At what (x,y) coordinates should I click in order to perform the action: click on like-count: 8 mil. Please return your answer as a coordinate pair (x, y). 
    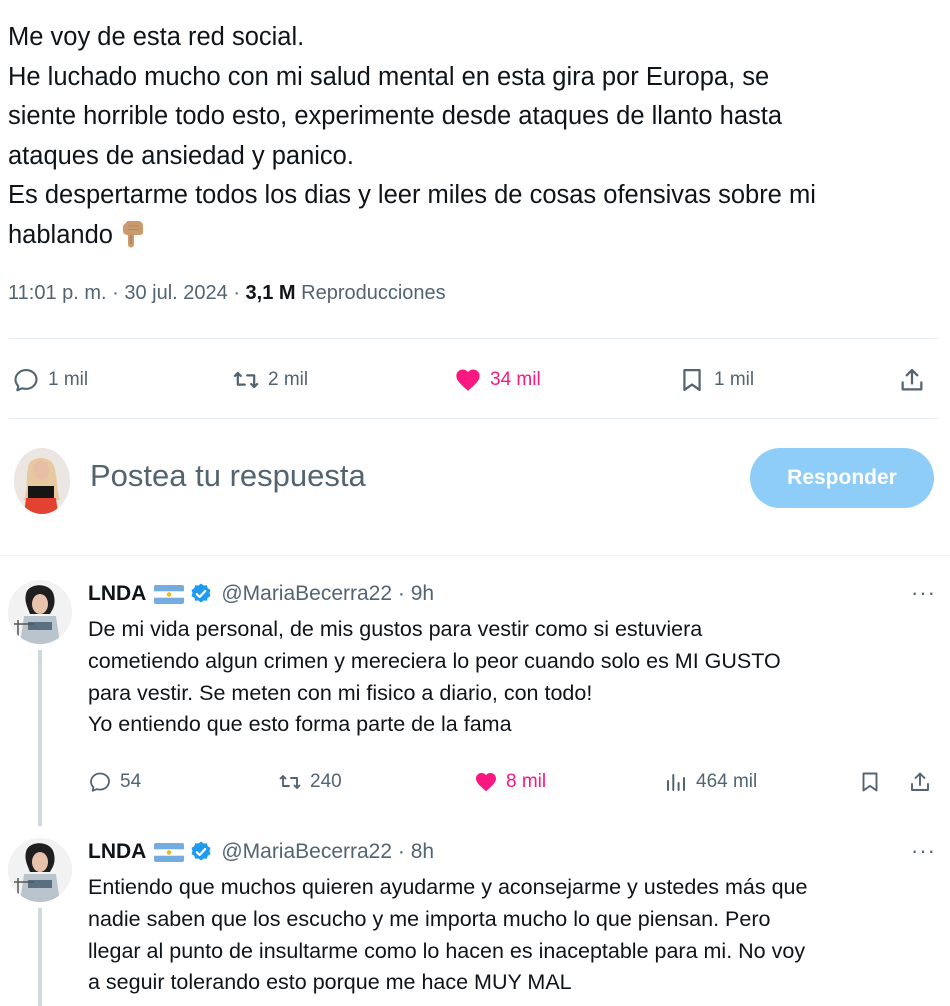
    Looking at the image, I should click on (526, 781).